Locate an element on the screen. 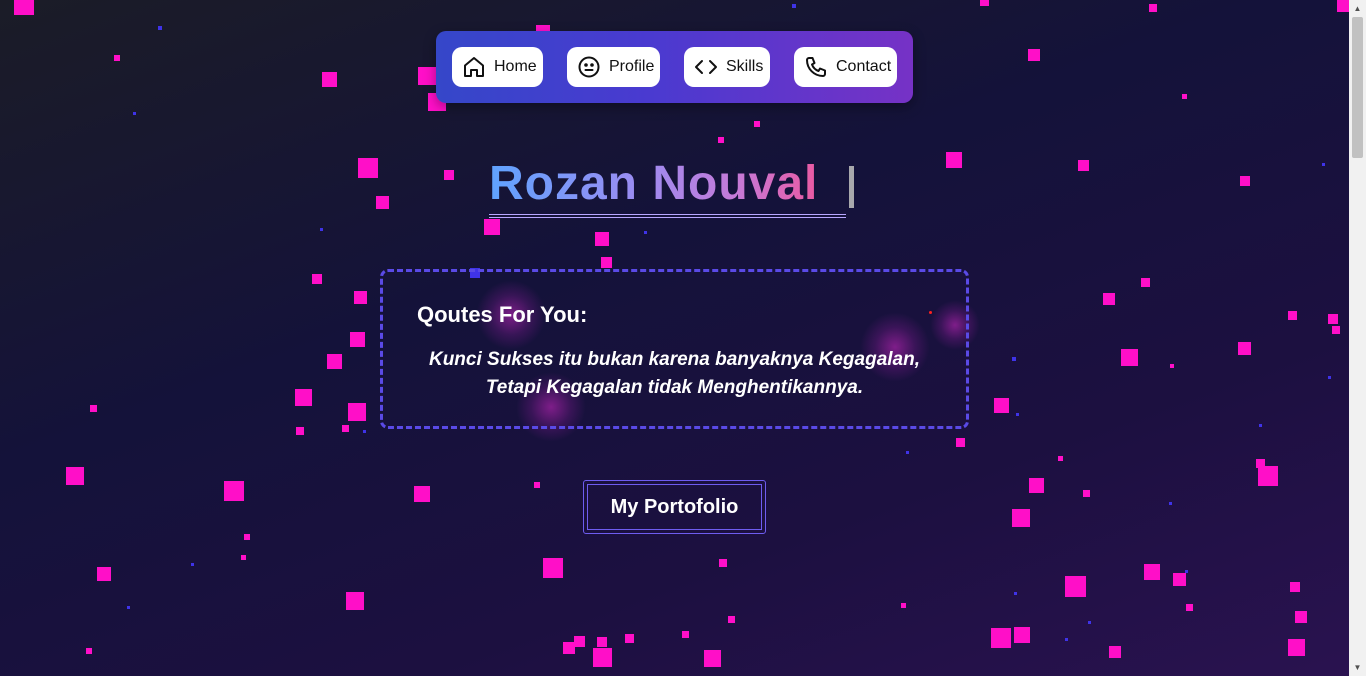  scrollbar: ▲ ▼ is located at coordinates (1357, 338).